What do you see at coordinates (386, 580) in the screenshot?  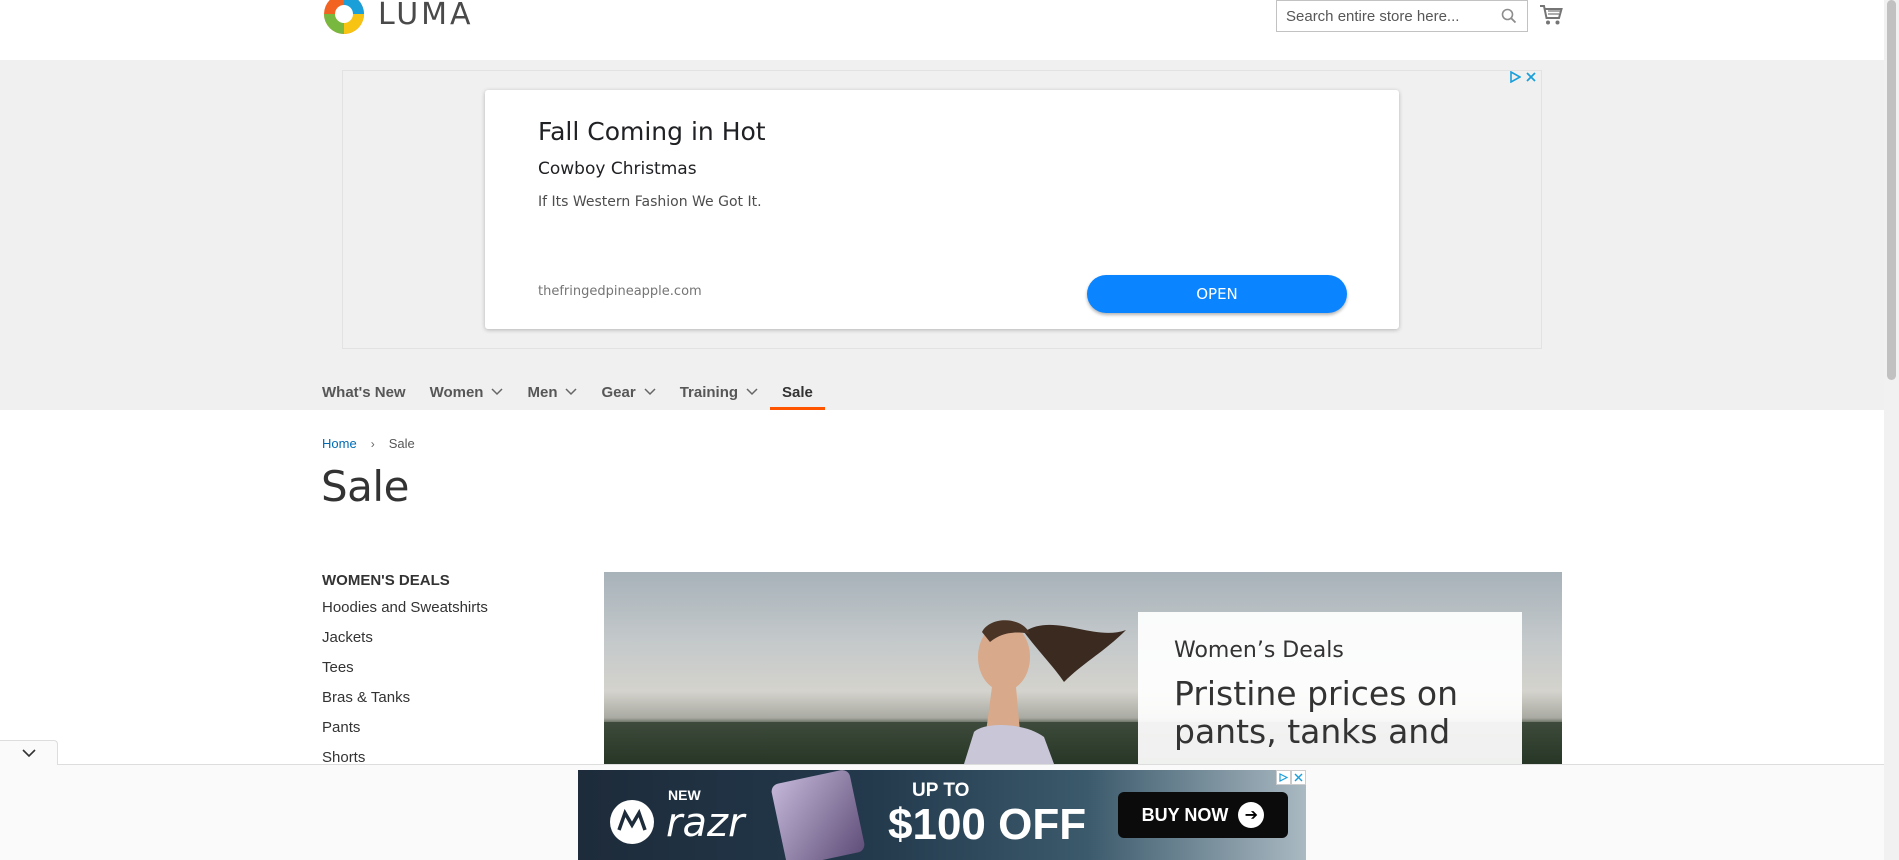 I see `sidebar-title: WOMEN'S DEALS` at bounding box center [386, 580].